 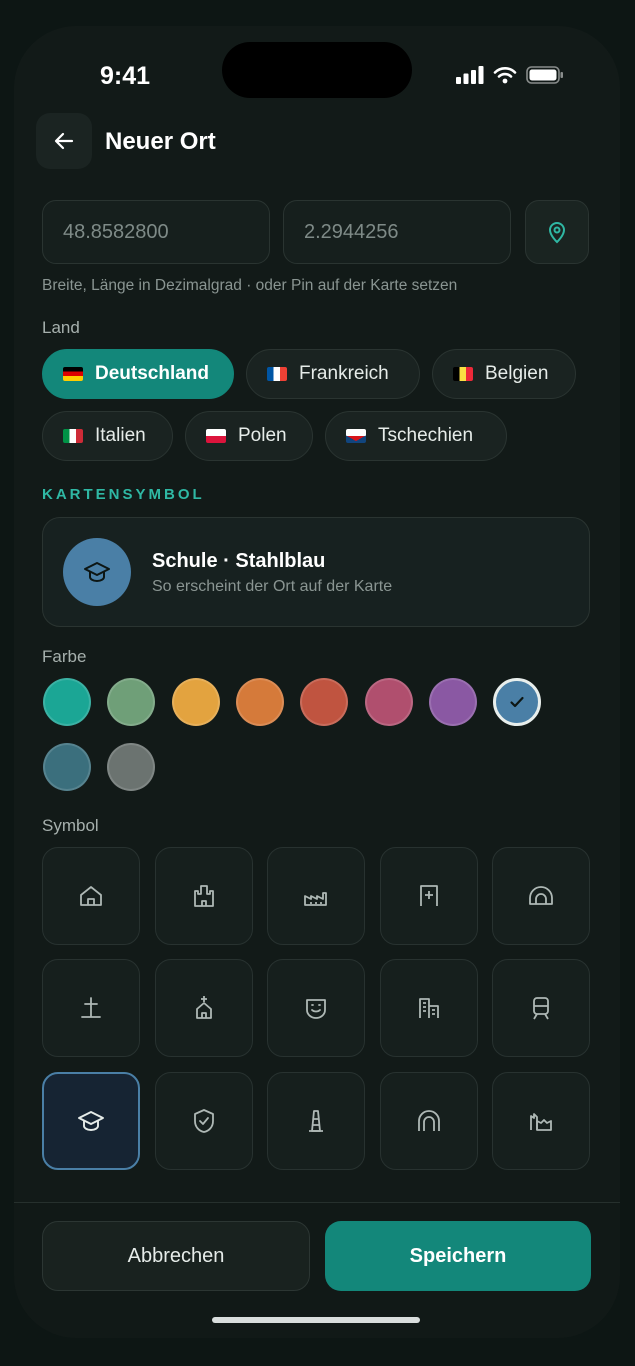 I want to click on symbol-tile-hospital, so click(x=429, y=896).